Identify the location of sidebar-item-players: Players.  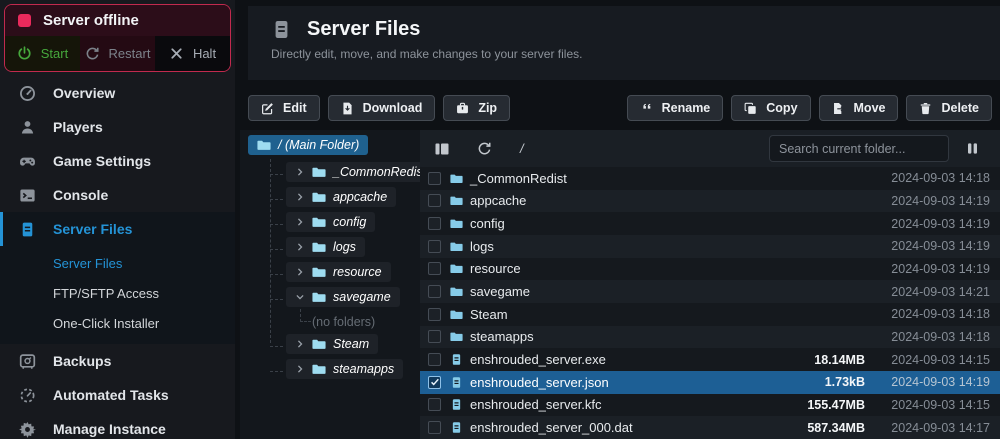
(117, 127).